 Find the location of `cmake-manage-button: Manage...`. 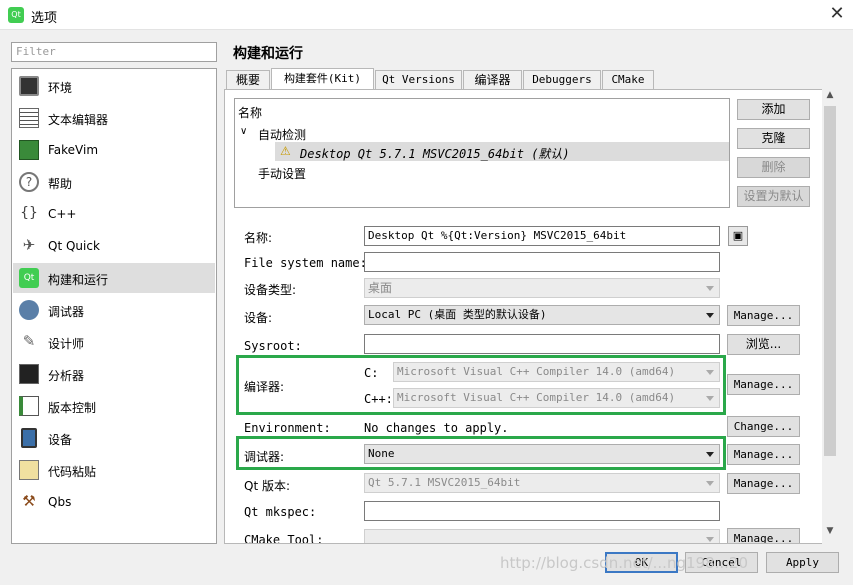

cmake-manage-button: Manage... is located at coordinates (763, 535).